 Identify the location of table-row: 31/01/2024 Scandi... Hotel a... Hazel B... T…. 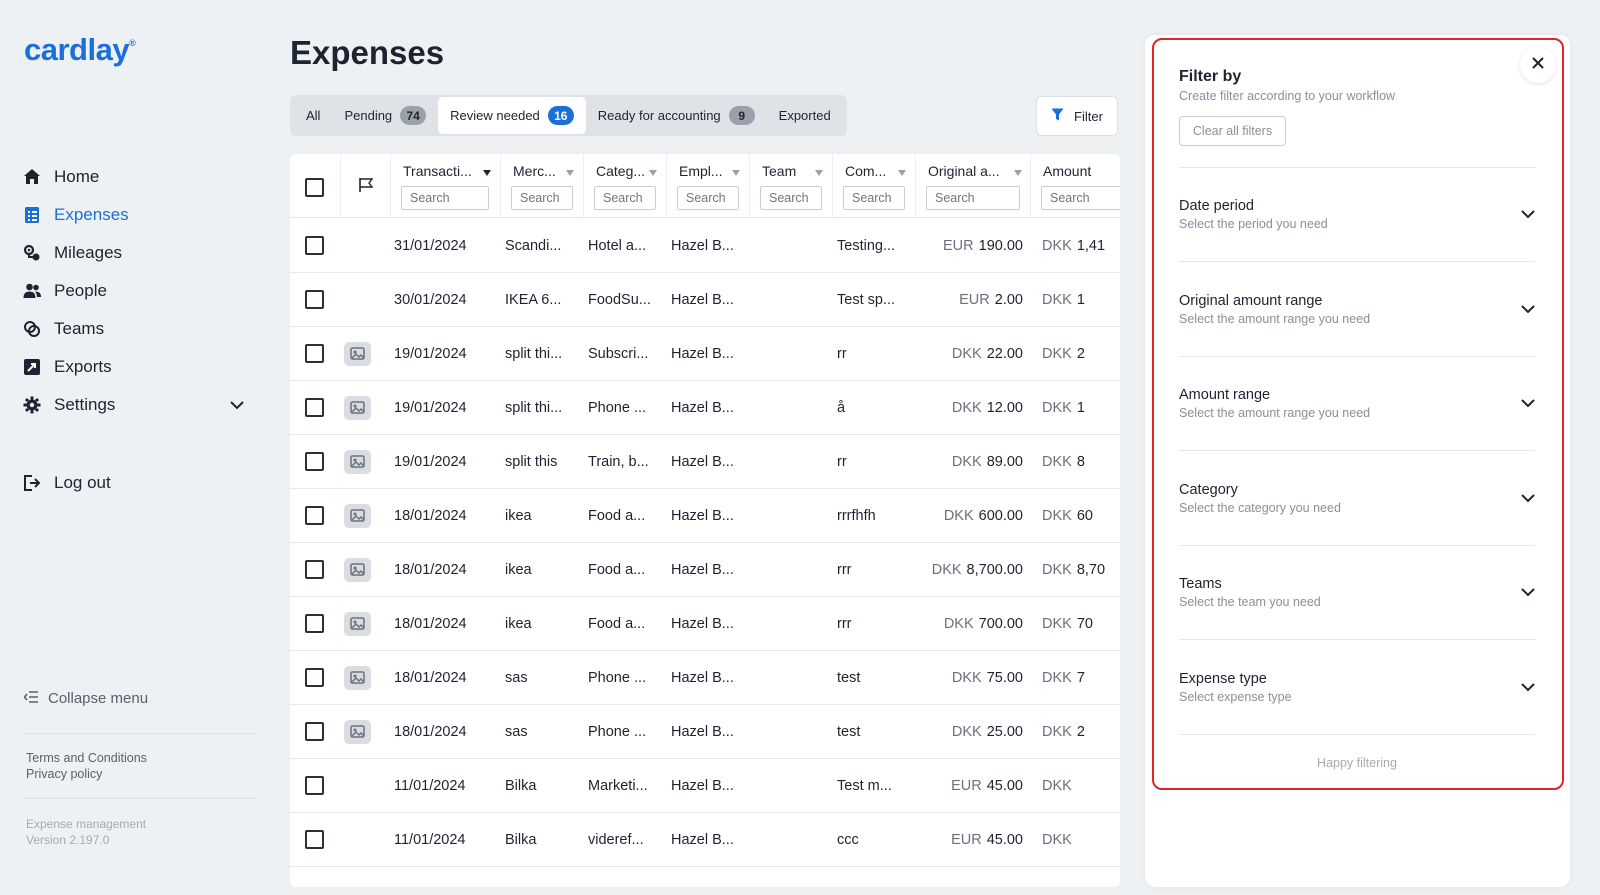
(705, 245).